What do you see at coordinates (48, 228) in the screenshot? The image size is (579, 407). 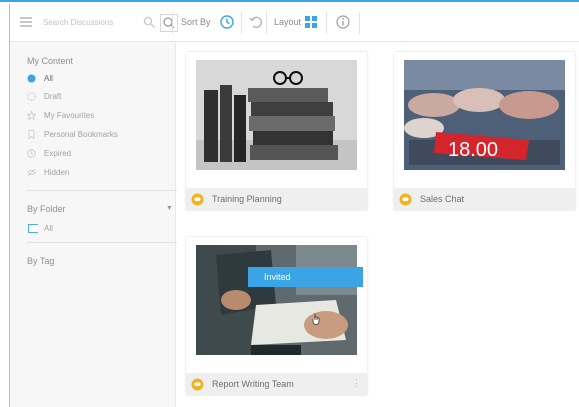 I see `folder-item-label: All` at bounding box center [48, 228].